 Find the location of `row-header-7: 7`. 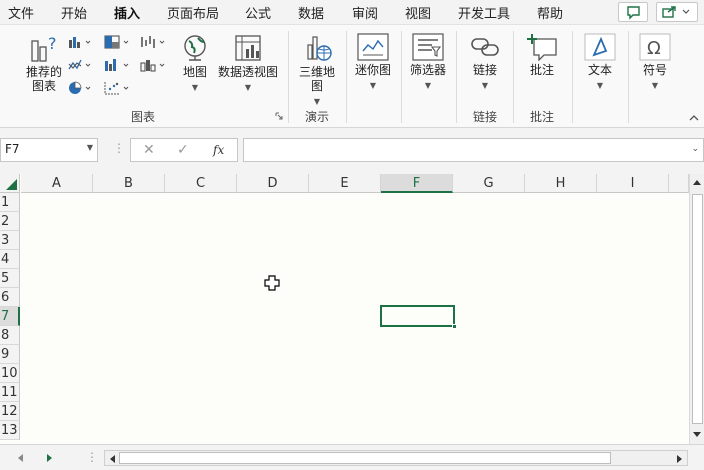

row-header-7: 7 is located at coordinates (10, 316).